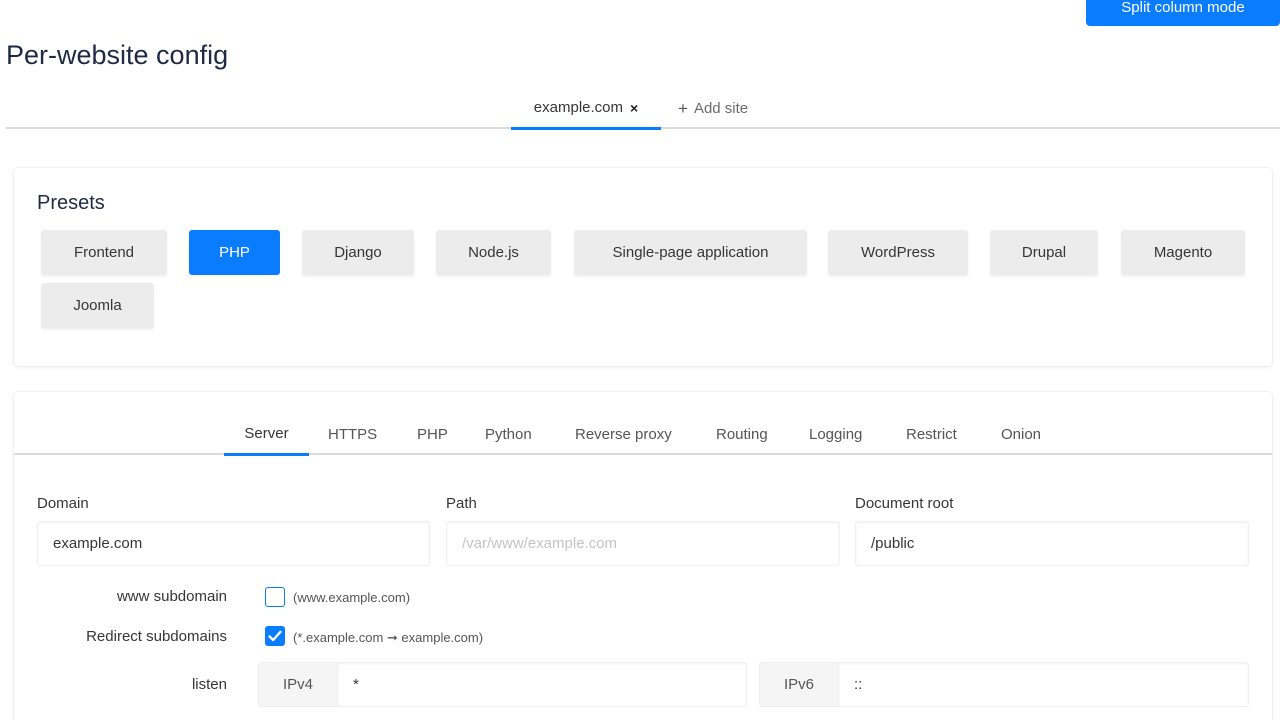  Describe the element at coordinates (643, 543) in the screenshot. I see `path-input` at that location.